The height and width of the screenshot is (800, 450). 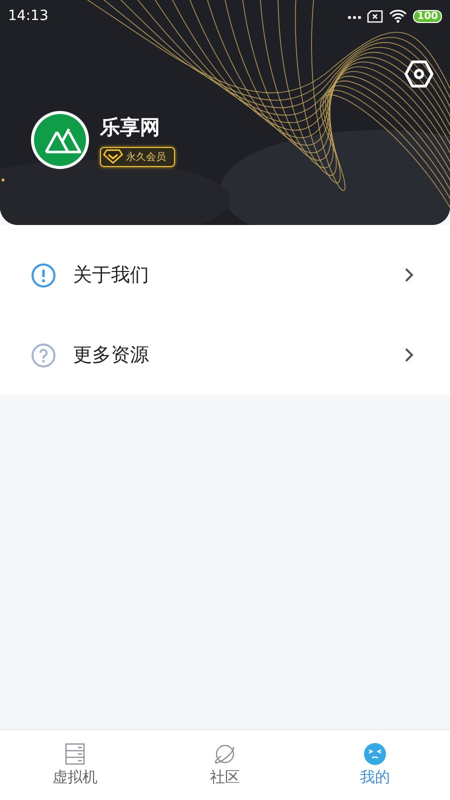 I want to click on nav-tab: 虚拟机, so click(x=75, y=765).